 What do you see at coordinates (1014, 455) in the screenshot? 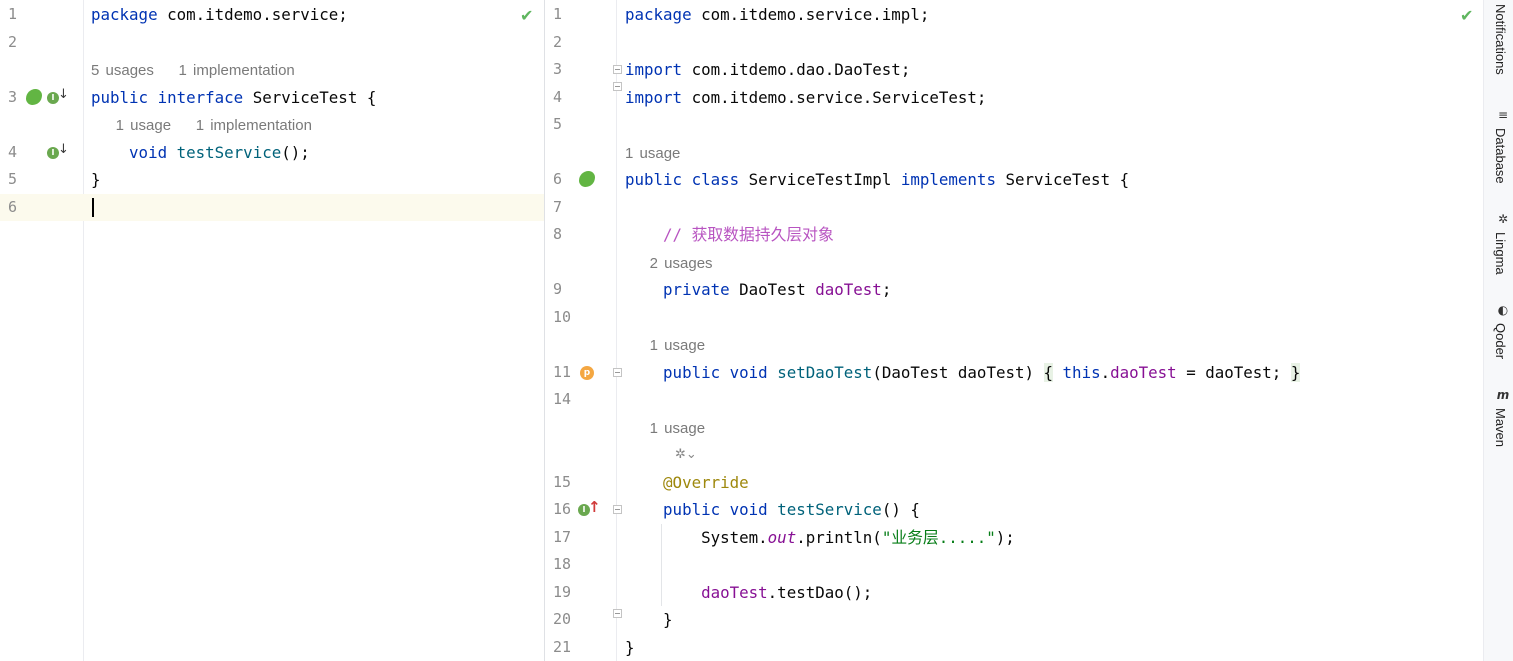
I see `ai-hint-row: ✲⌄` at bounding box center [1014, 455].